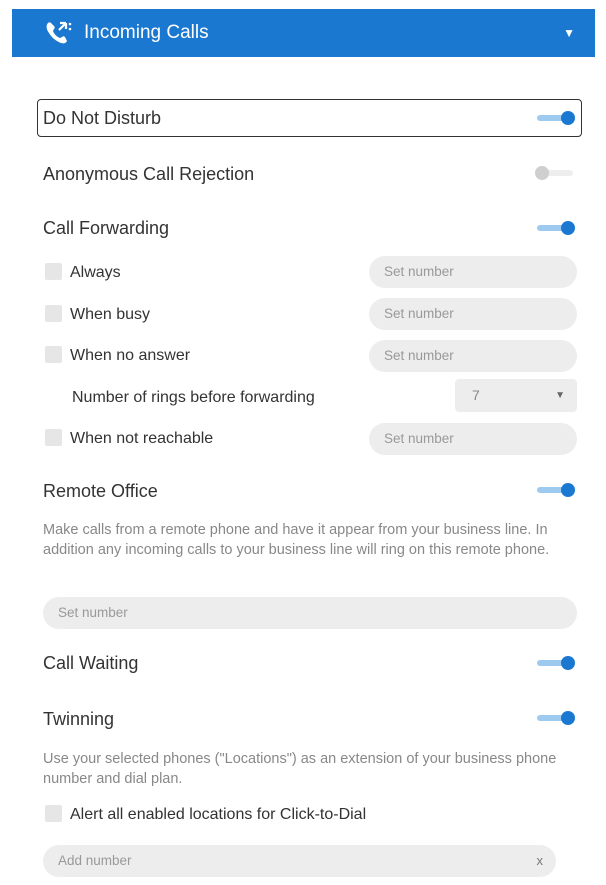 Image resolution: width=606 pixels, height=885 pixels. I want to click on header-title: Incoming Calls, so click(146, 32).